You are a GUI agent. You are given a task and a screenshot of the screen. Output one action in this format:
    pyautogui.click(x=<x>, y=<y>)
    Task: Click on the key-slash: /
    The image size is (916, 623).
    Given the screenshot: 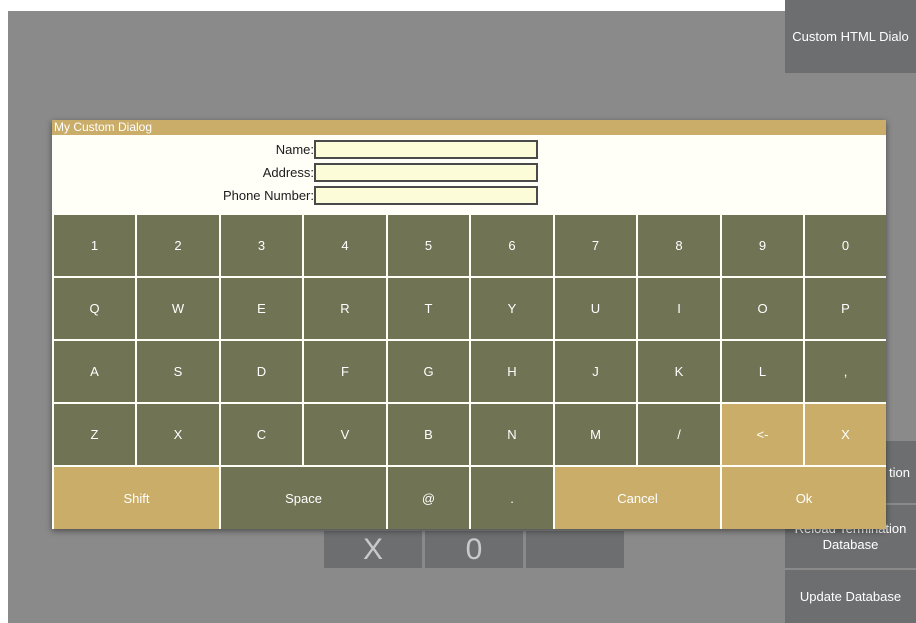 What is the action you would take?
    pyautogui.click(x=679, y=434)
    